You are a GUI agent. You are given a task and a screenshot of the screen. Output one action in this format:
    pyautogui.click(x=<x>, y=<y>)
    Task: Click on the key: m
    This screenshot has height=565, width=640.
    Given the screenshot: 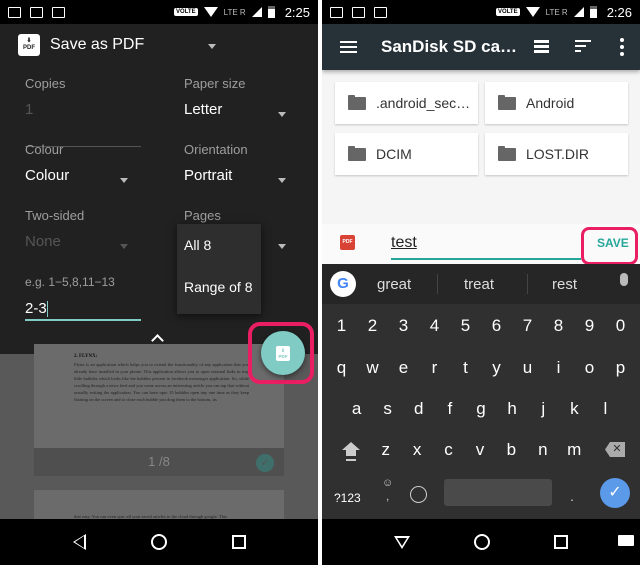 What is the action you would take?
    pyautogui.click(x=574, y=450)
    